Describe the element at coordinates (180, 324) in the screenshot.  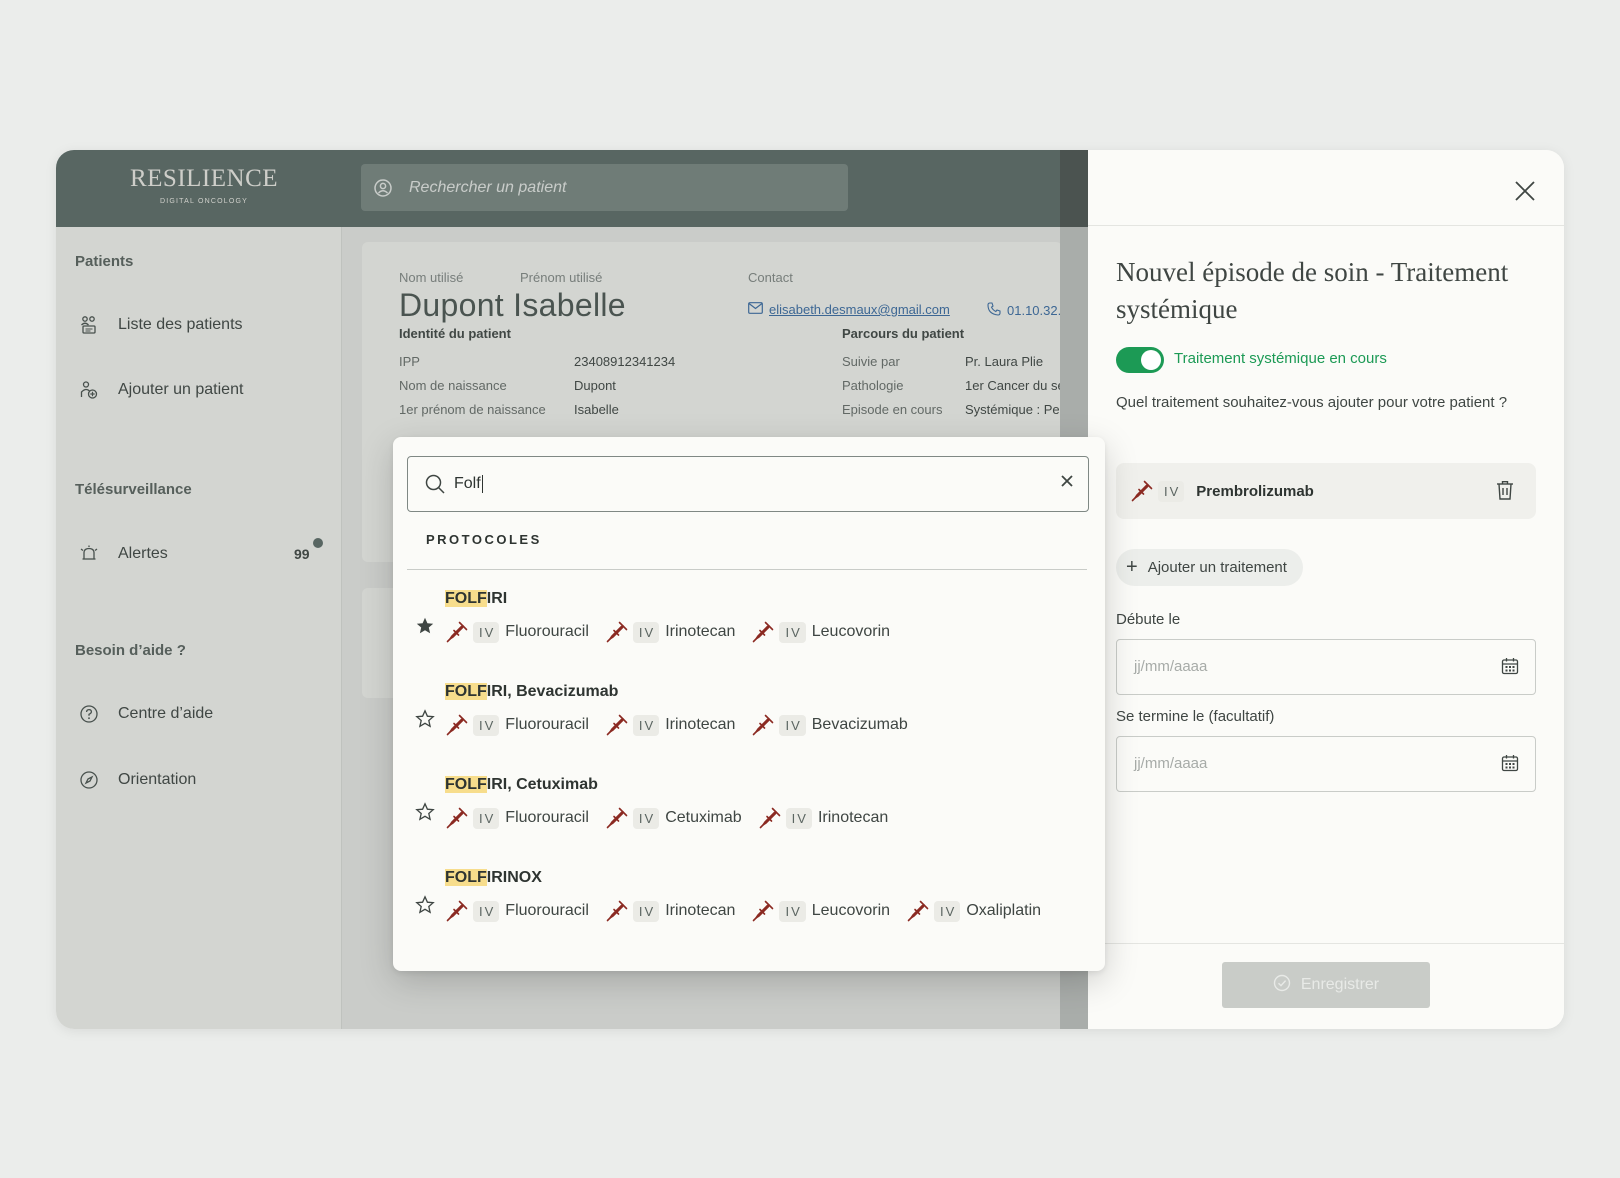
I see `sidebar-item-label: Liste des patients` at that location.